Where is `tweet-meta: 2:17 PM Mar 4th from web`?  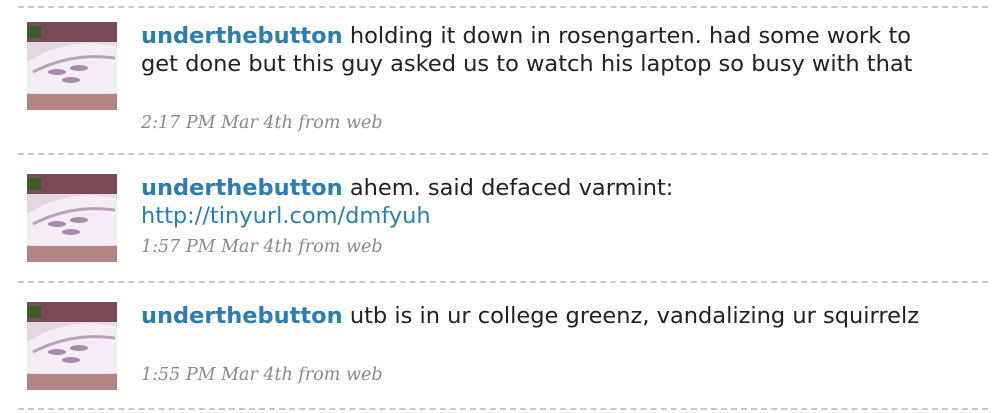
tweet-meta: 2:17 PM Mar 4th from web is located at coordinates (262, 123).